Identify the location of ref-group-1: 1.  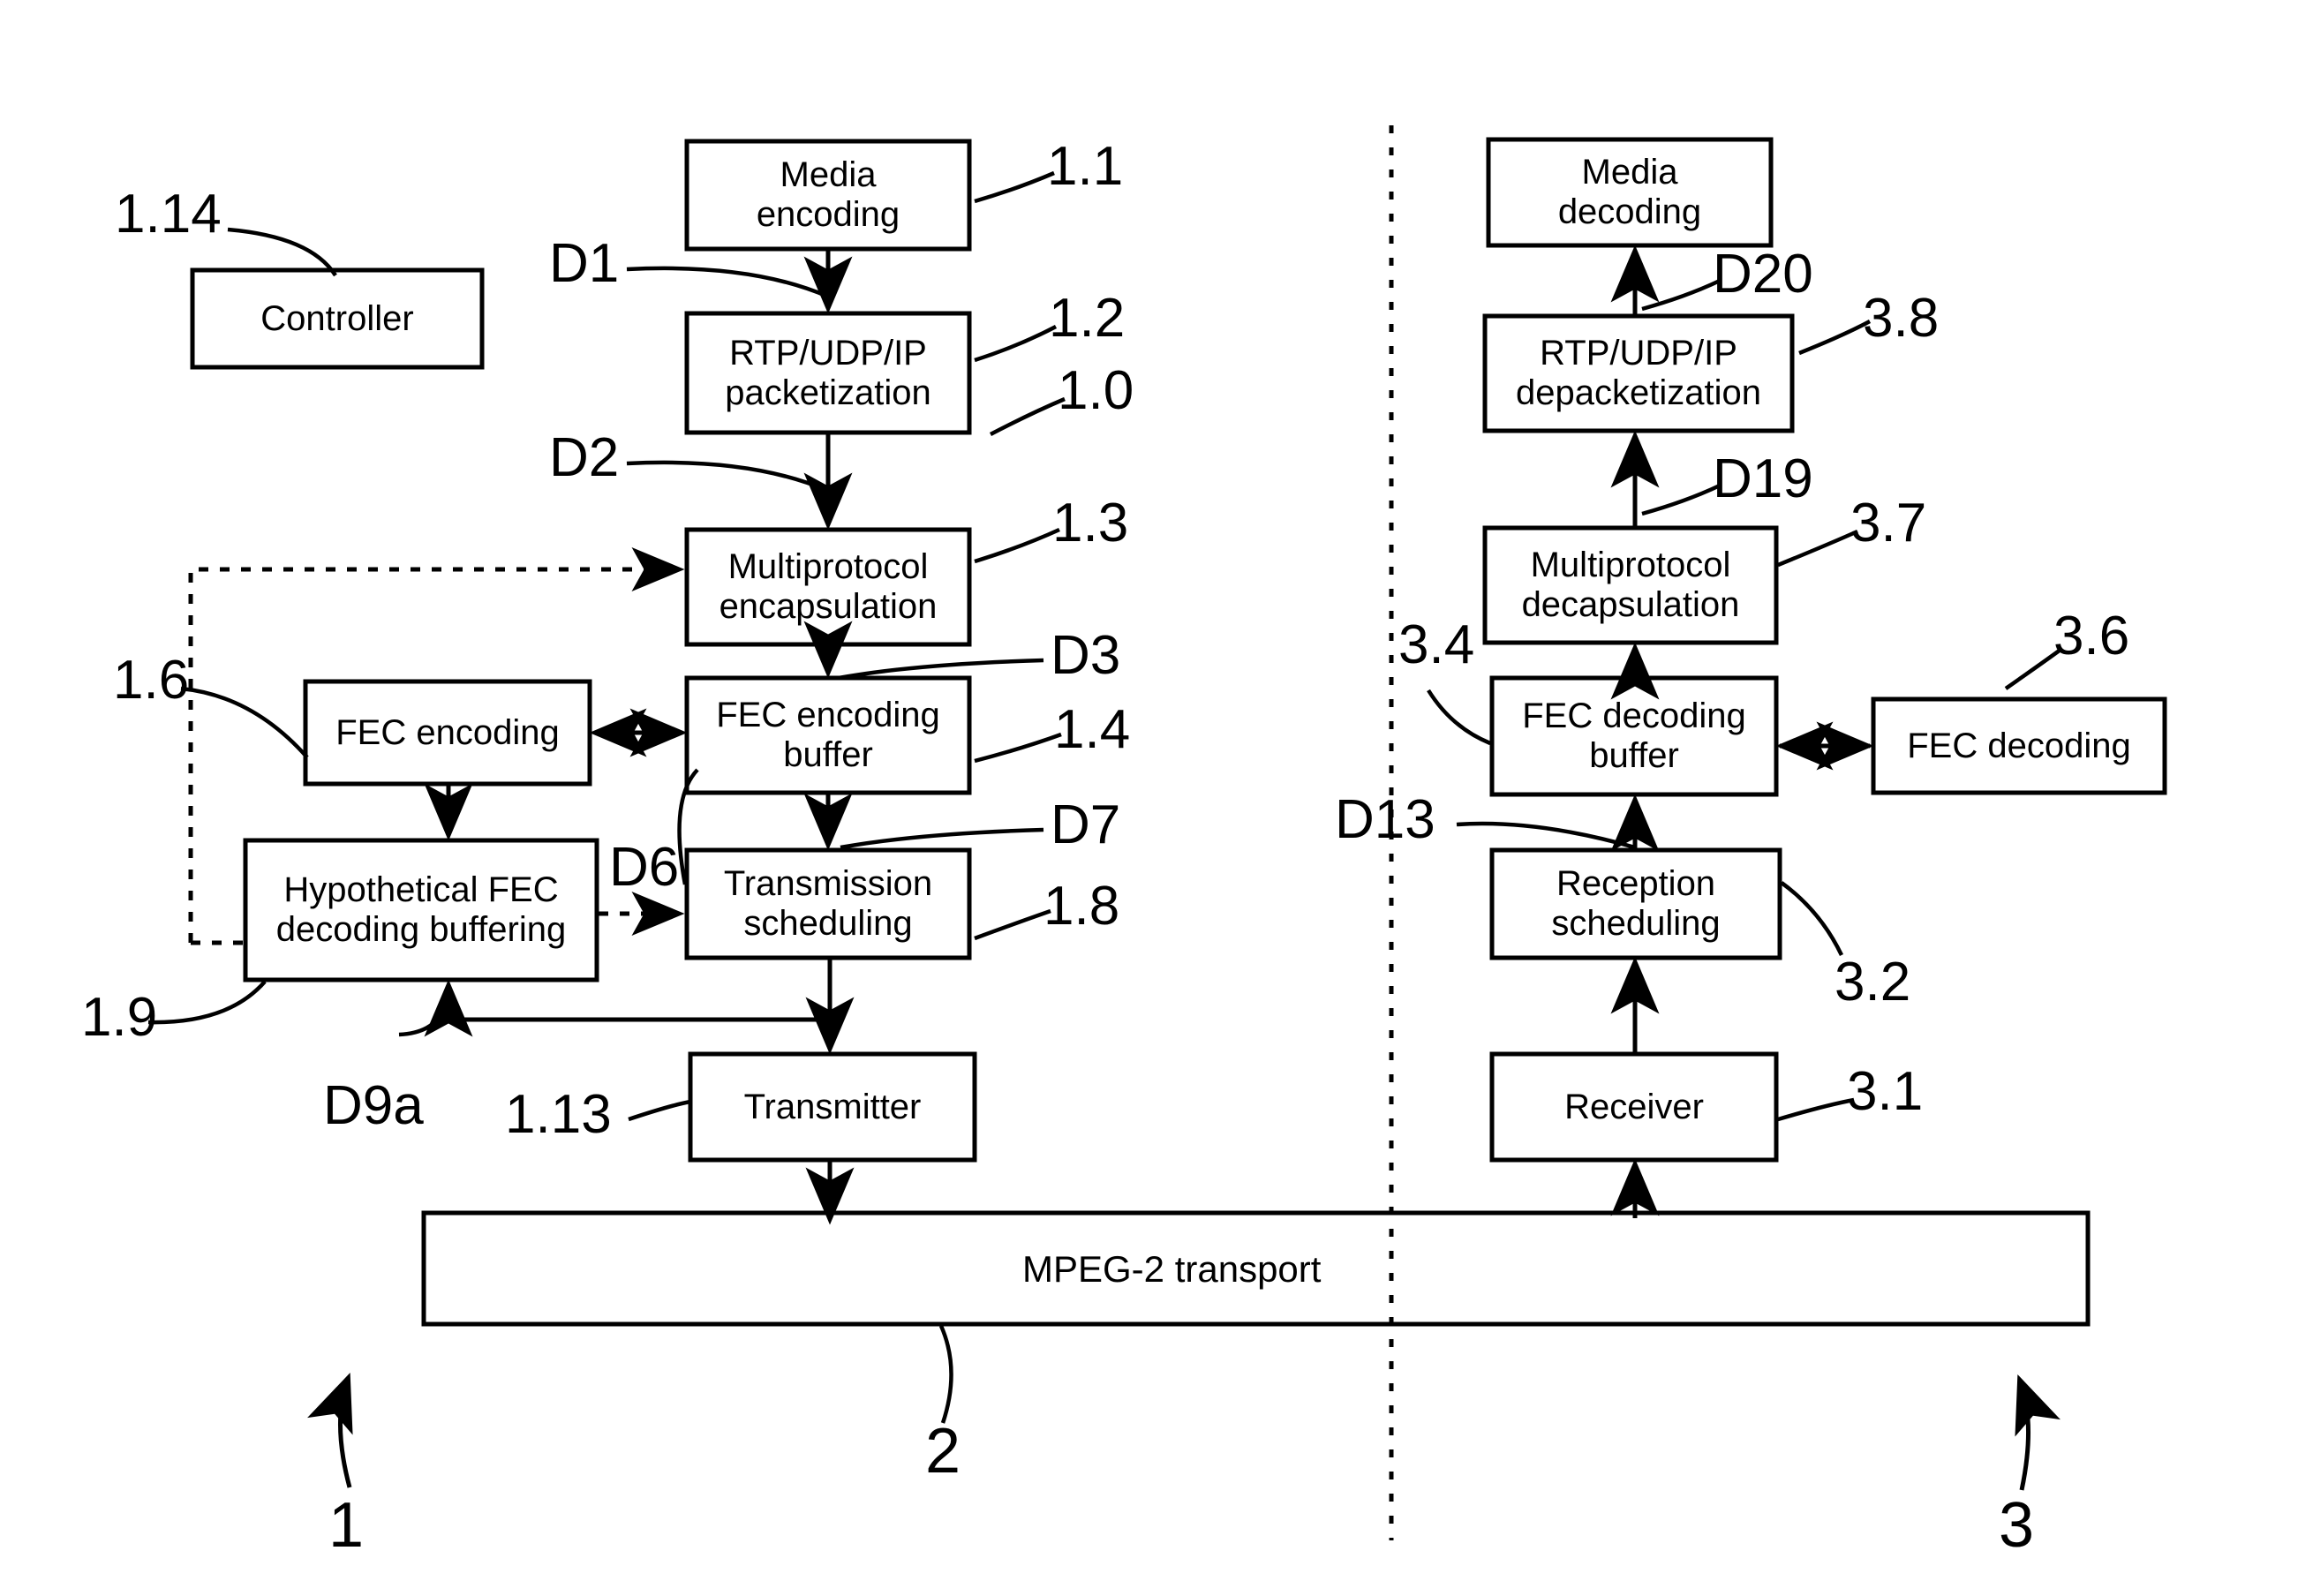
(346, 1525).